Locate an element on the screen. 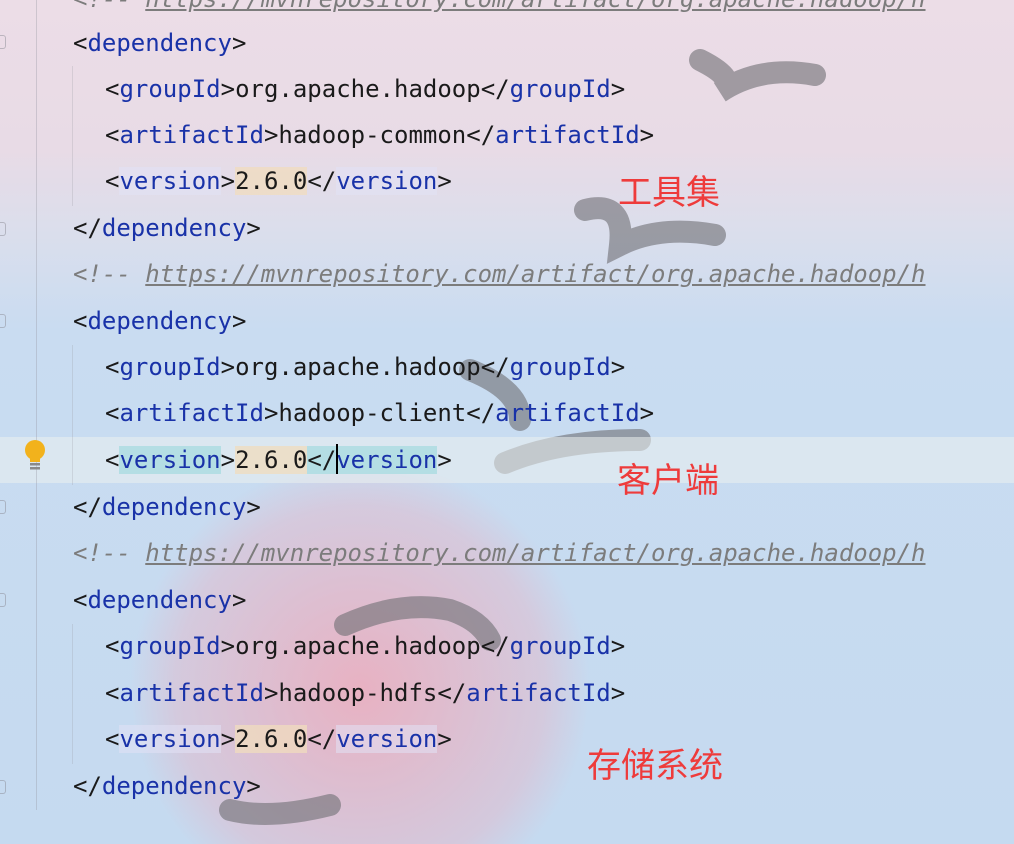  lightbulb-icon is located at coordinates (35, 455).